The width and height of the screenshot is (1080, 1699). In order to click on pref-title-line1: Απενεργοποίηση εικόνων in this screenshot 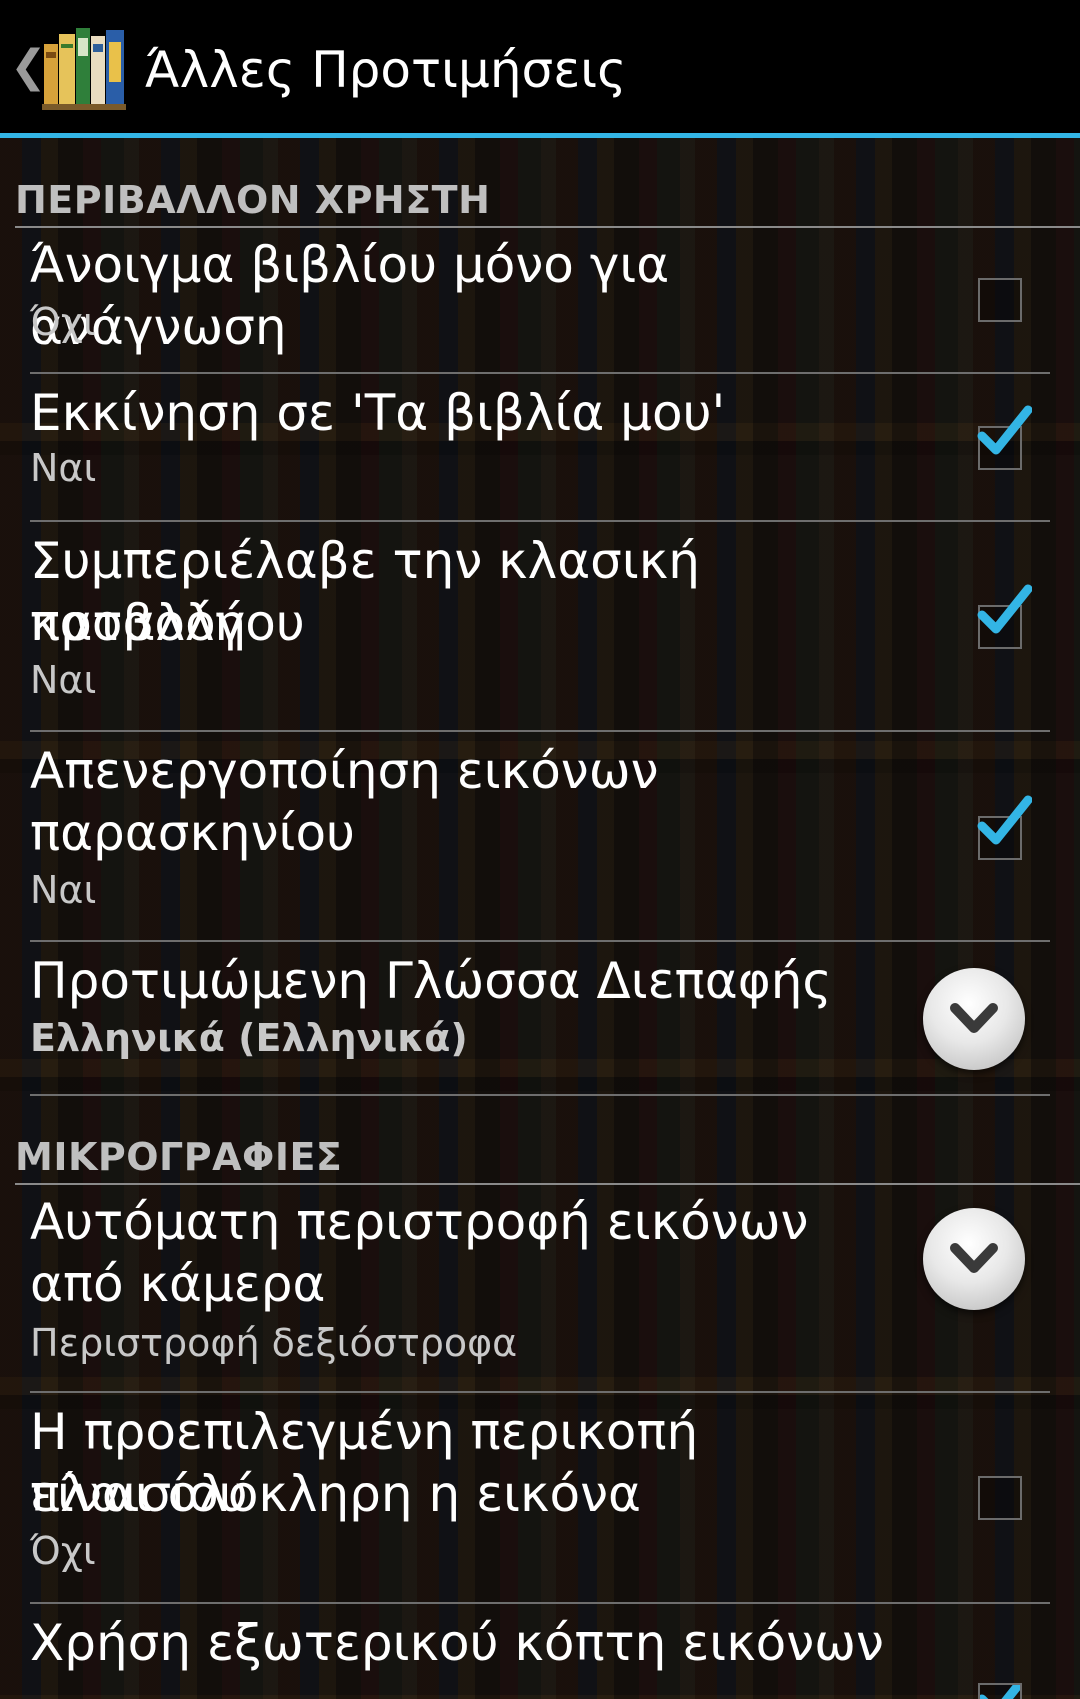, I will do `click(344, 771)`.